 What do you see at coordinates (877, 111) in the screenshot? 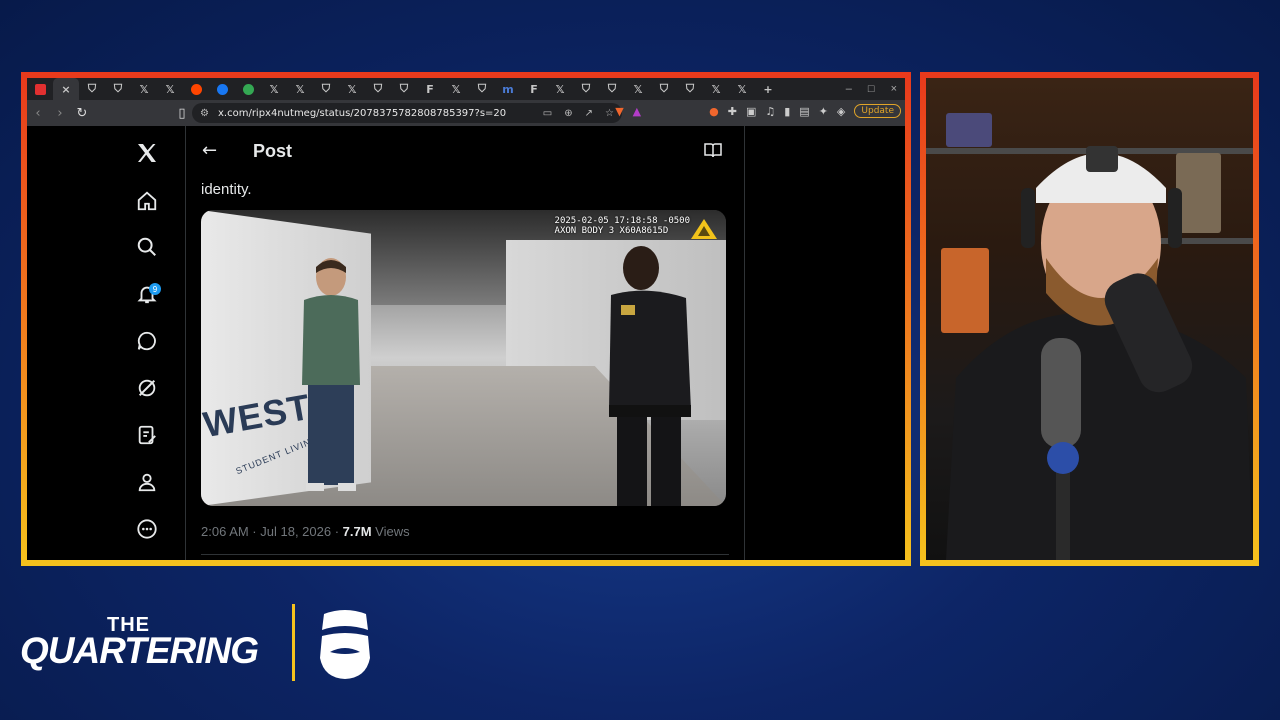
I see `update-button: Update` at bounding box center [877, 111].